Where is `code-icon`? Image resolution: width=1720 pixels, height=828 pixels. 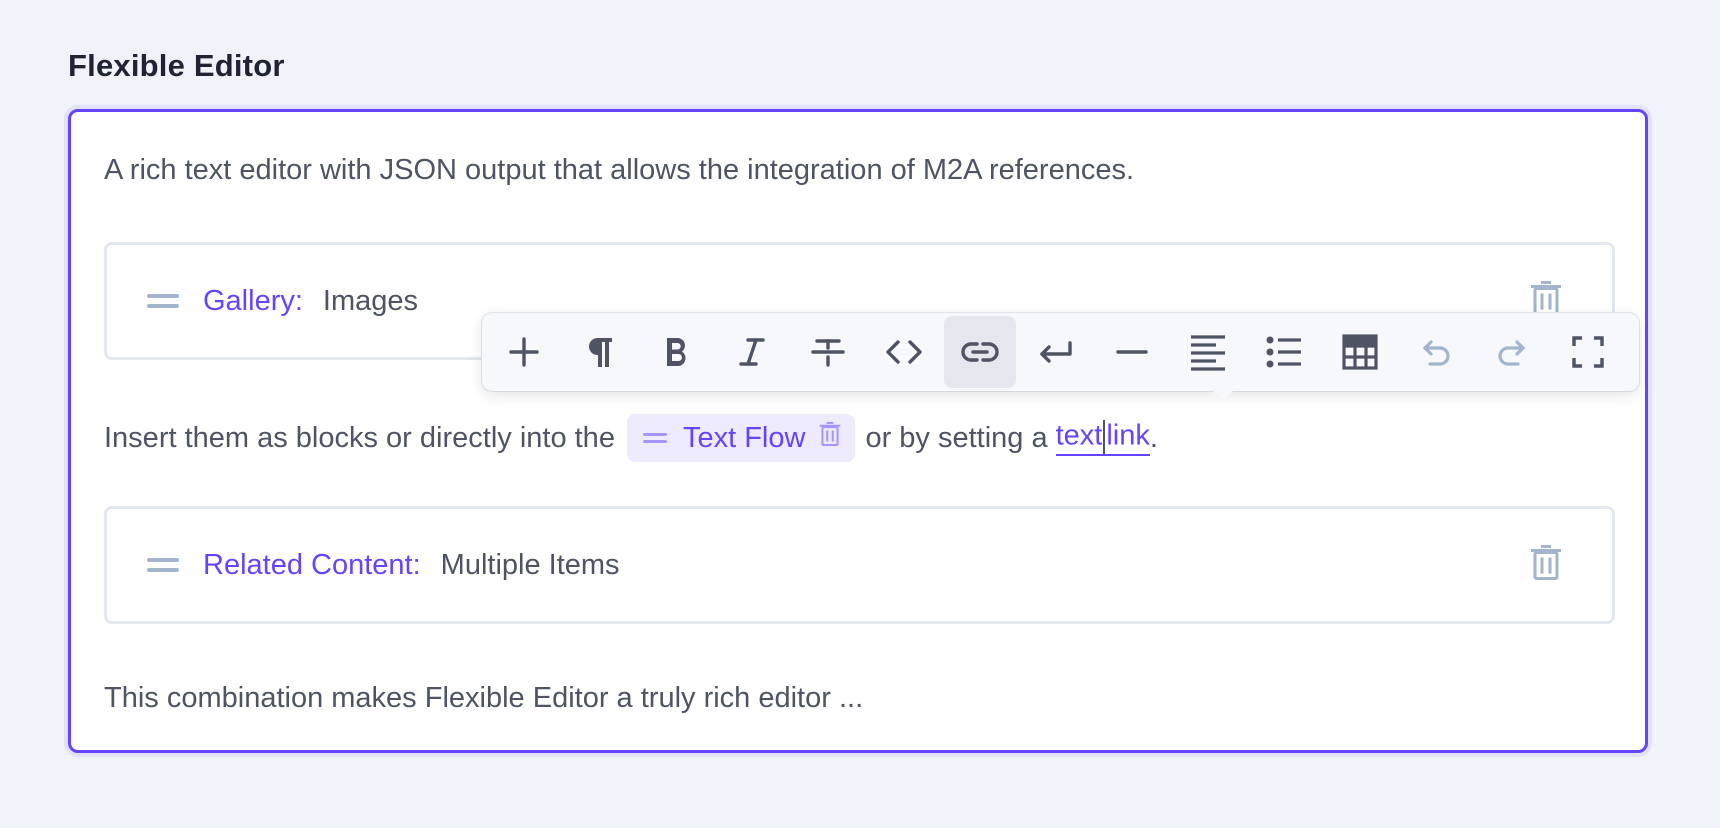
code-icon is located at coordinates (904, 352).